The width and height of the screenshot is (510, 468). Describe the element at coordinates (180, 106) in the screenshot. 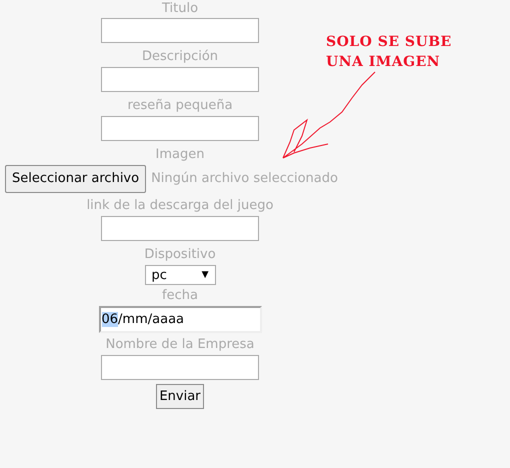

I see `field-label: reseña pequeña` at that location.